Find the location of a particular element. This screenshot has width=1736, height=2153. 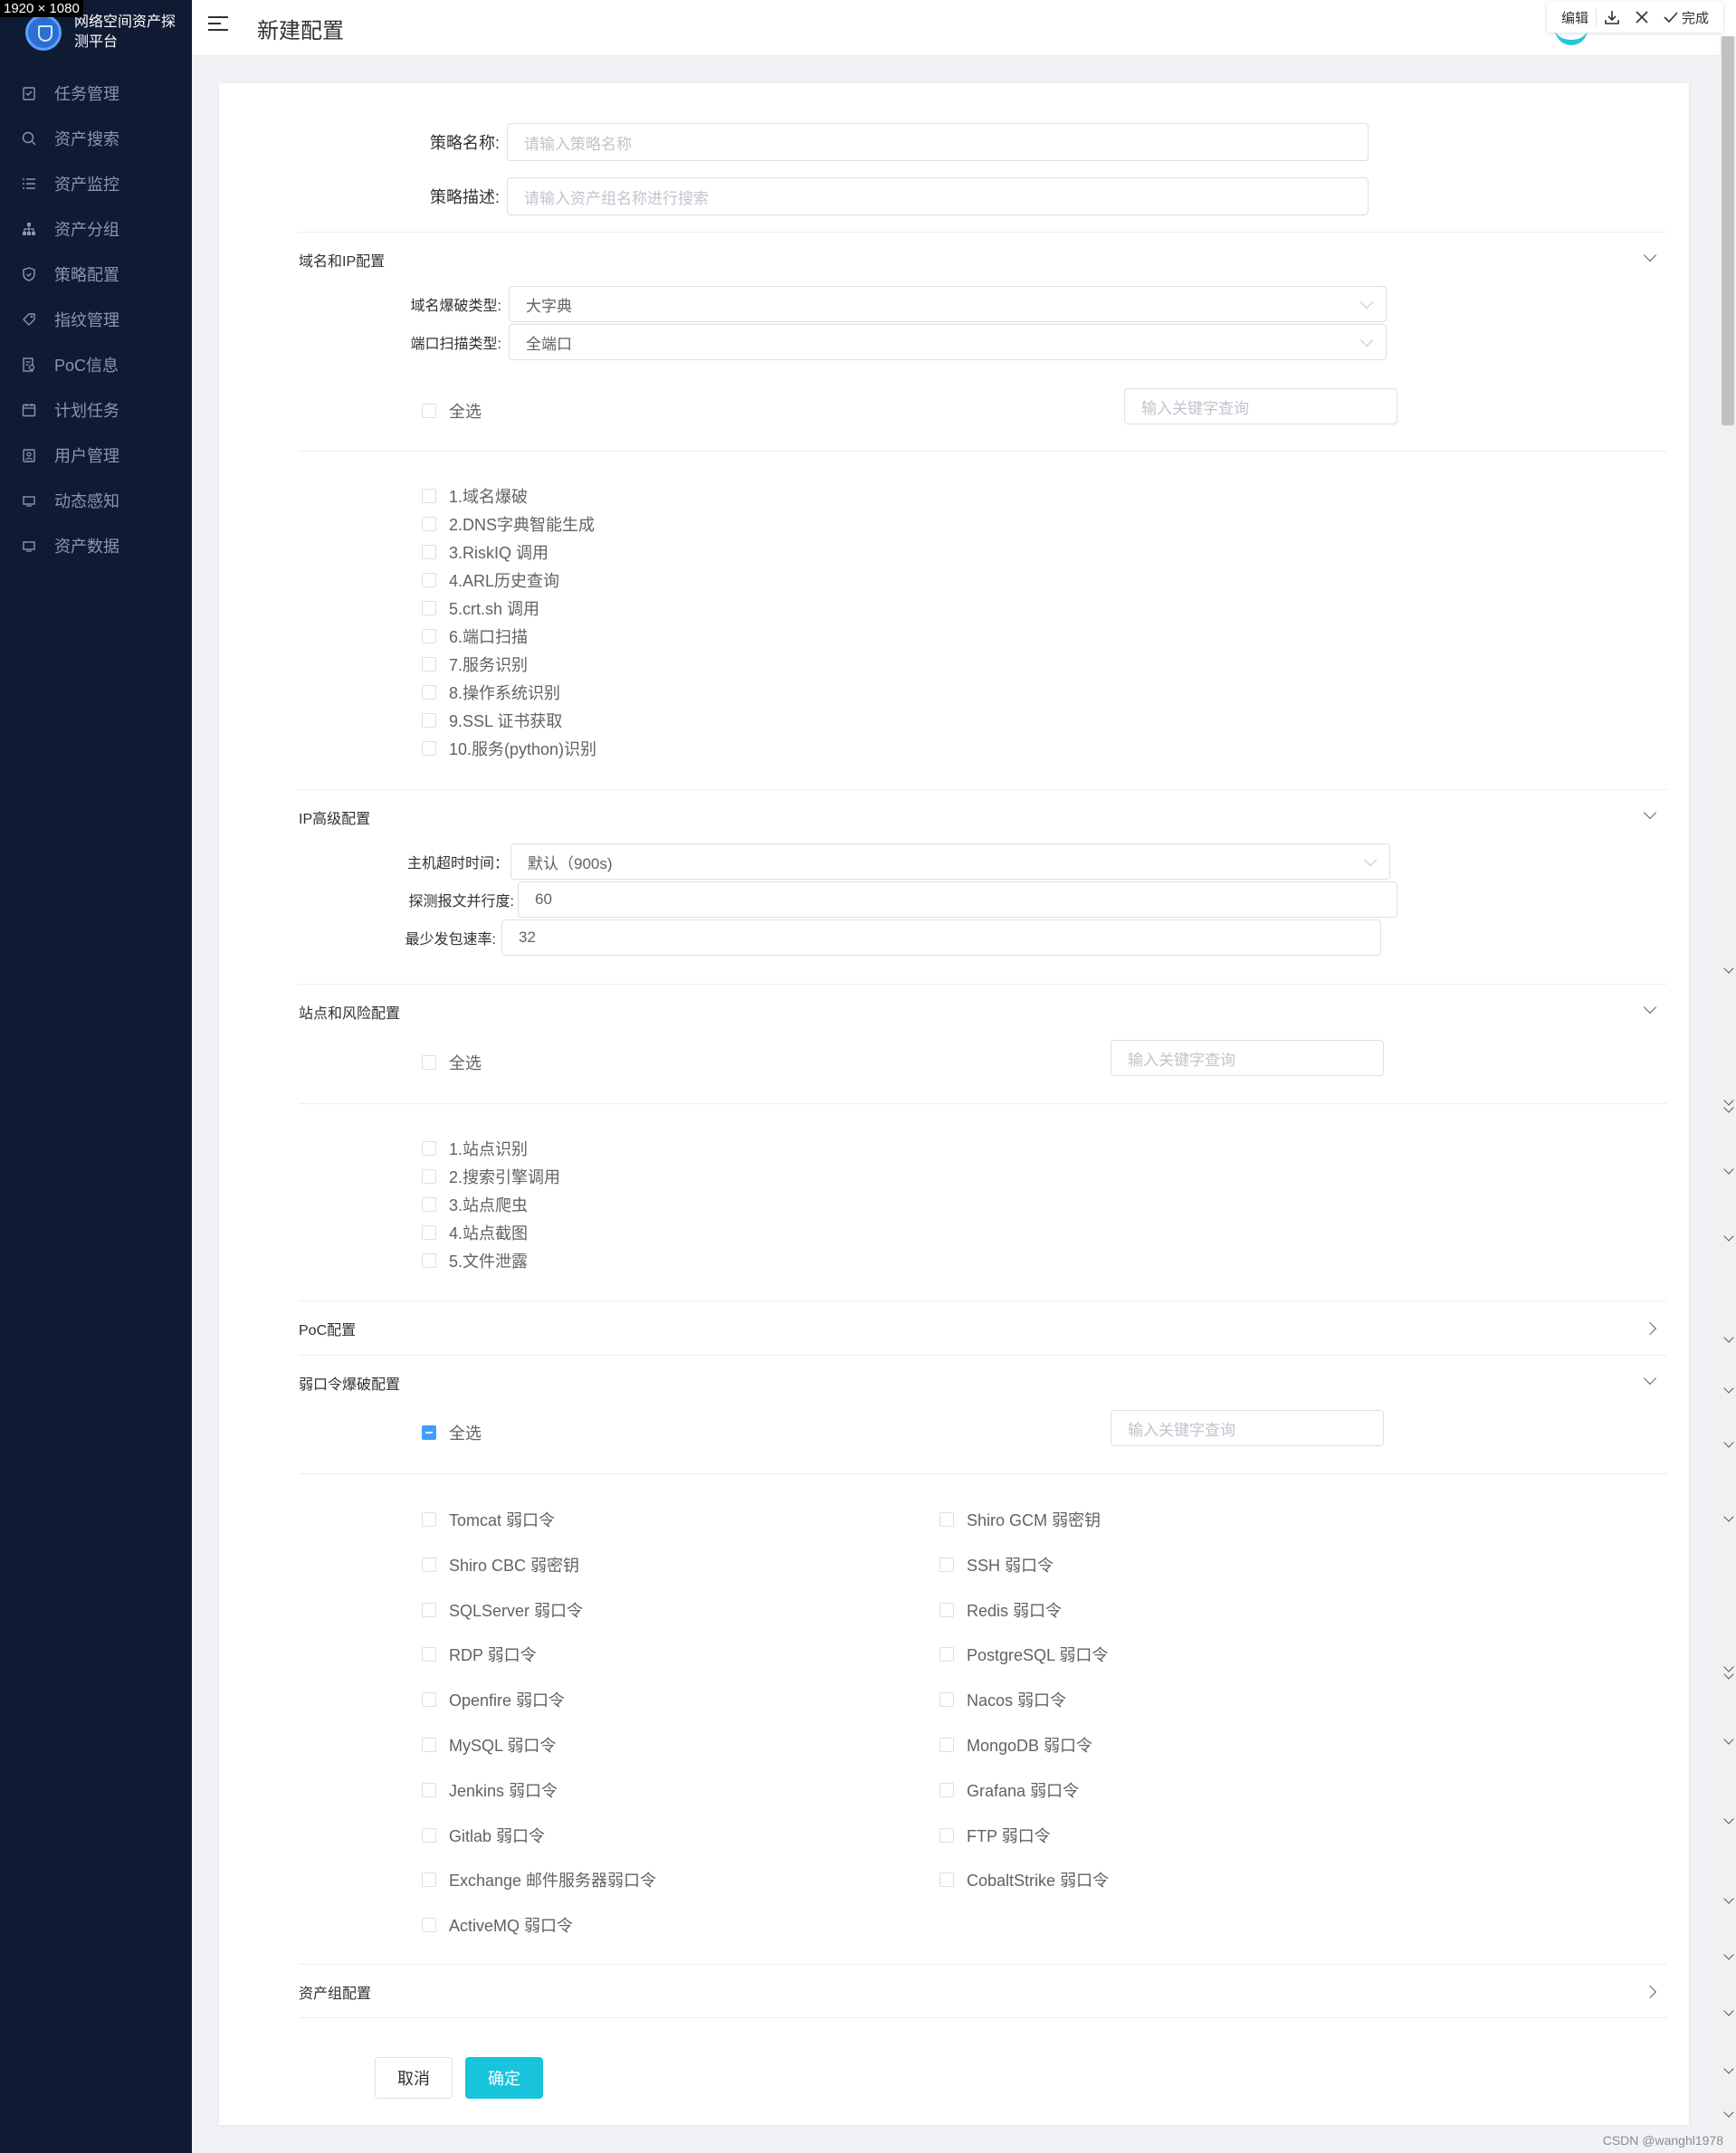

checkbox-option: 1.域名爆破 is located at coordinates (475, 496).